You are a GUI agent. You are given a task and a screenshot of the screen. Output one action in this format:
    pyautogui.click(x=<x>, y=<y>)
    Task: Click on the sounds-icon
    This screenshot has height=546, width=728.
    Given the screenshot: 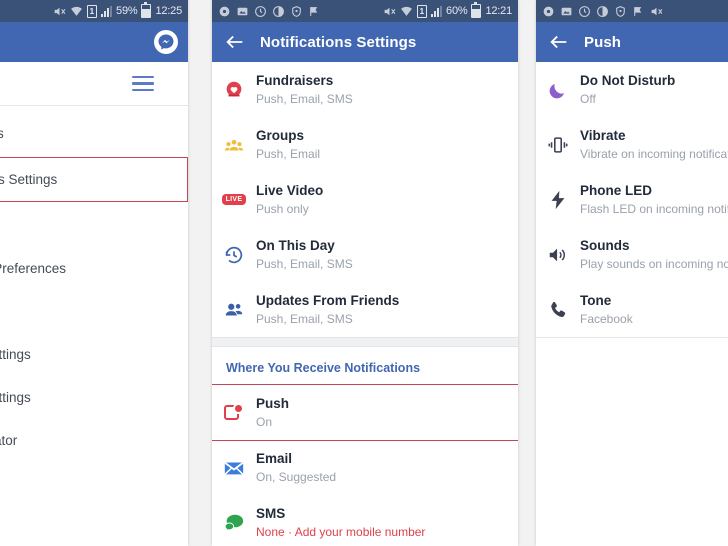 What is the action you would take?
    pyautogui.click(x=558, y=255)
    